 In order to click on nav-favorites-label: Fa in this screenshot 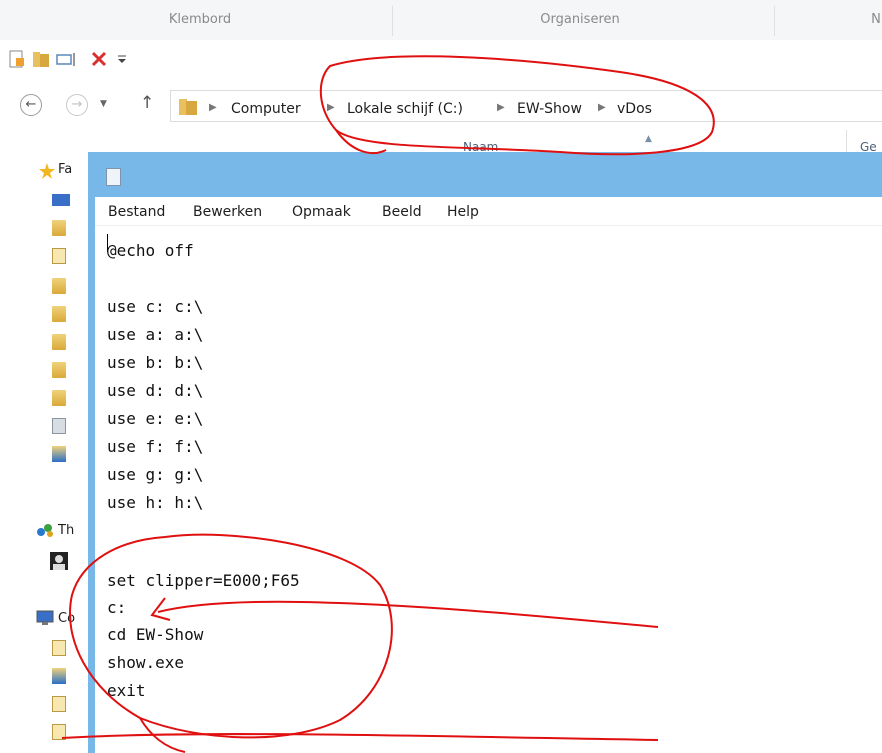, I will do `click(65, 169)`.